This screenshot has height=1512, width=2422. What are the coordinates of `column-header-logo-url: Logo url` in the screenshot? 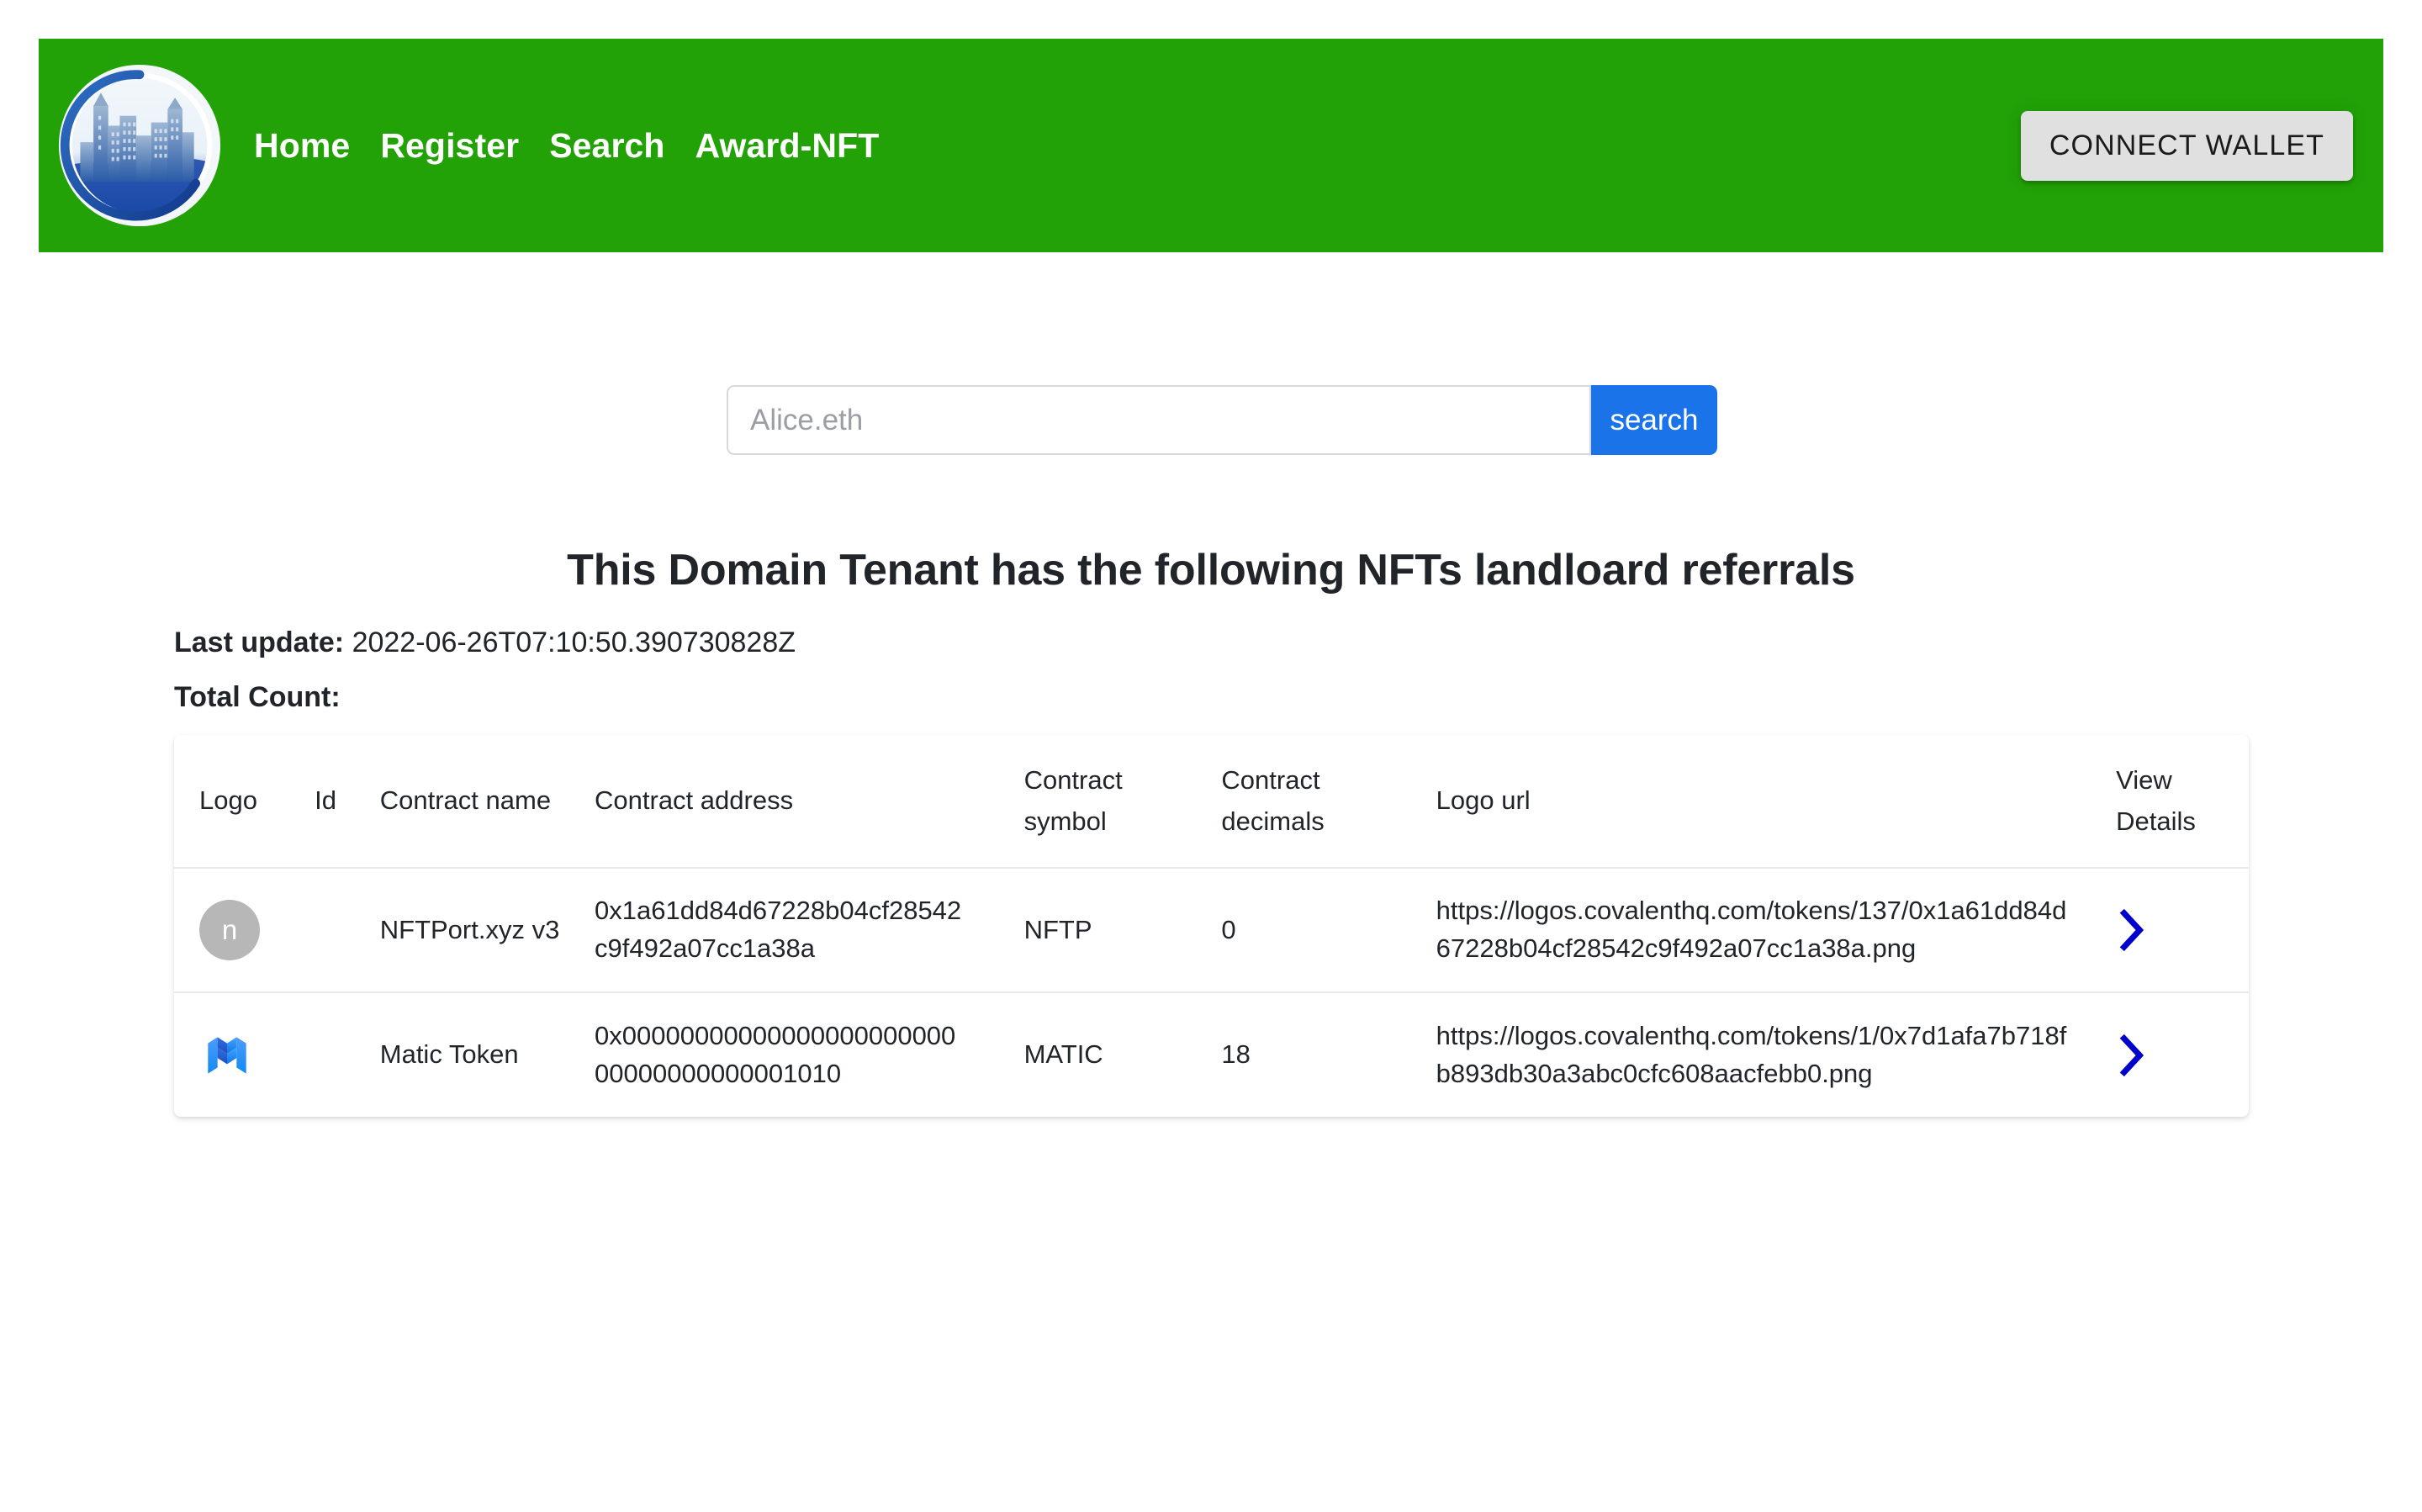 It's located at (1483, 800).